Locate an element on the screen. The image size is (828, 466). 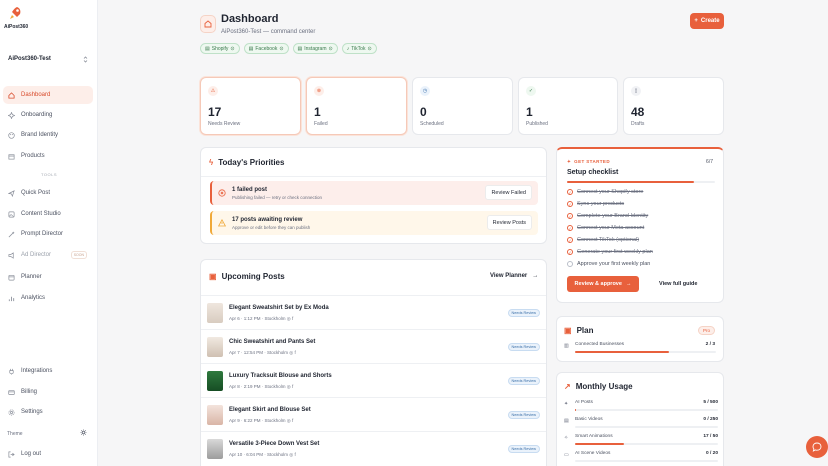
post-meta-text: Apr 8 · 2:19 PM · Stockholm is located at coordinates (257, 386).